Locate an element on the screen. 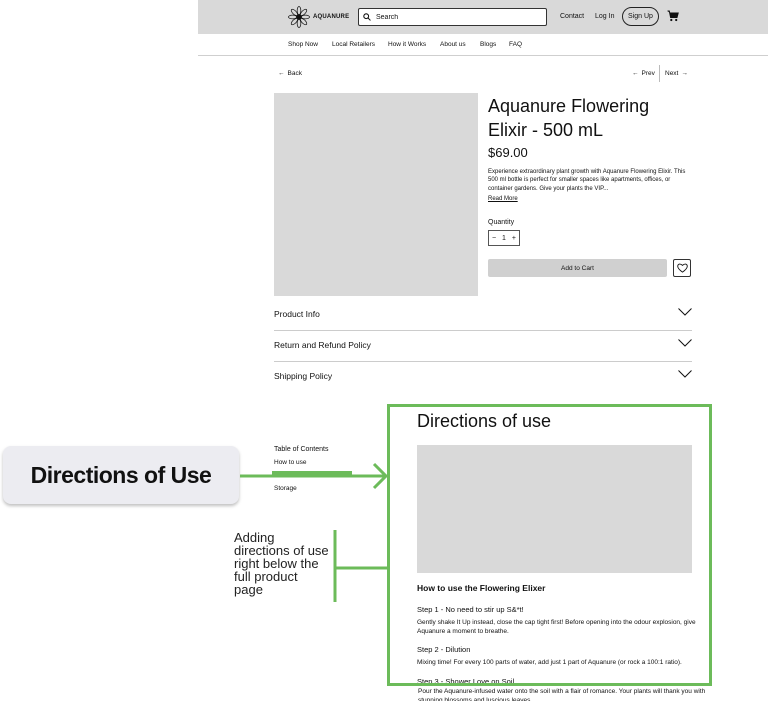 This screenshot has width=768, height=701. annotation-arrow is located at coordinates (314, 476).